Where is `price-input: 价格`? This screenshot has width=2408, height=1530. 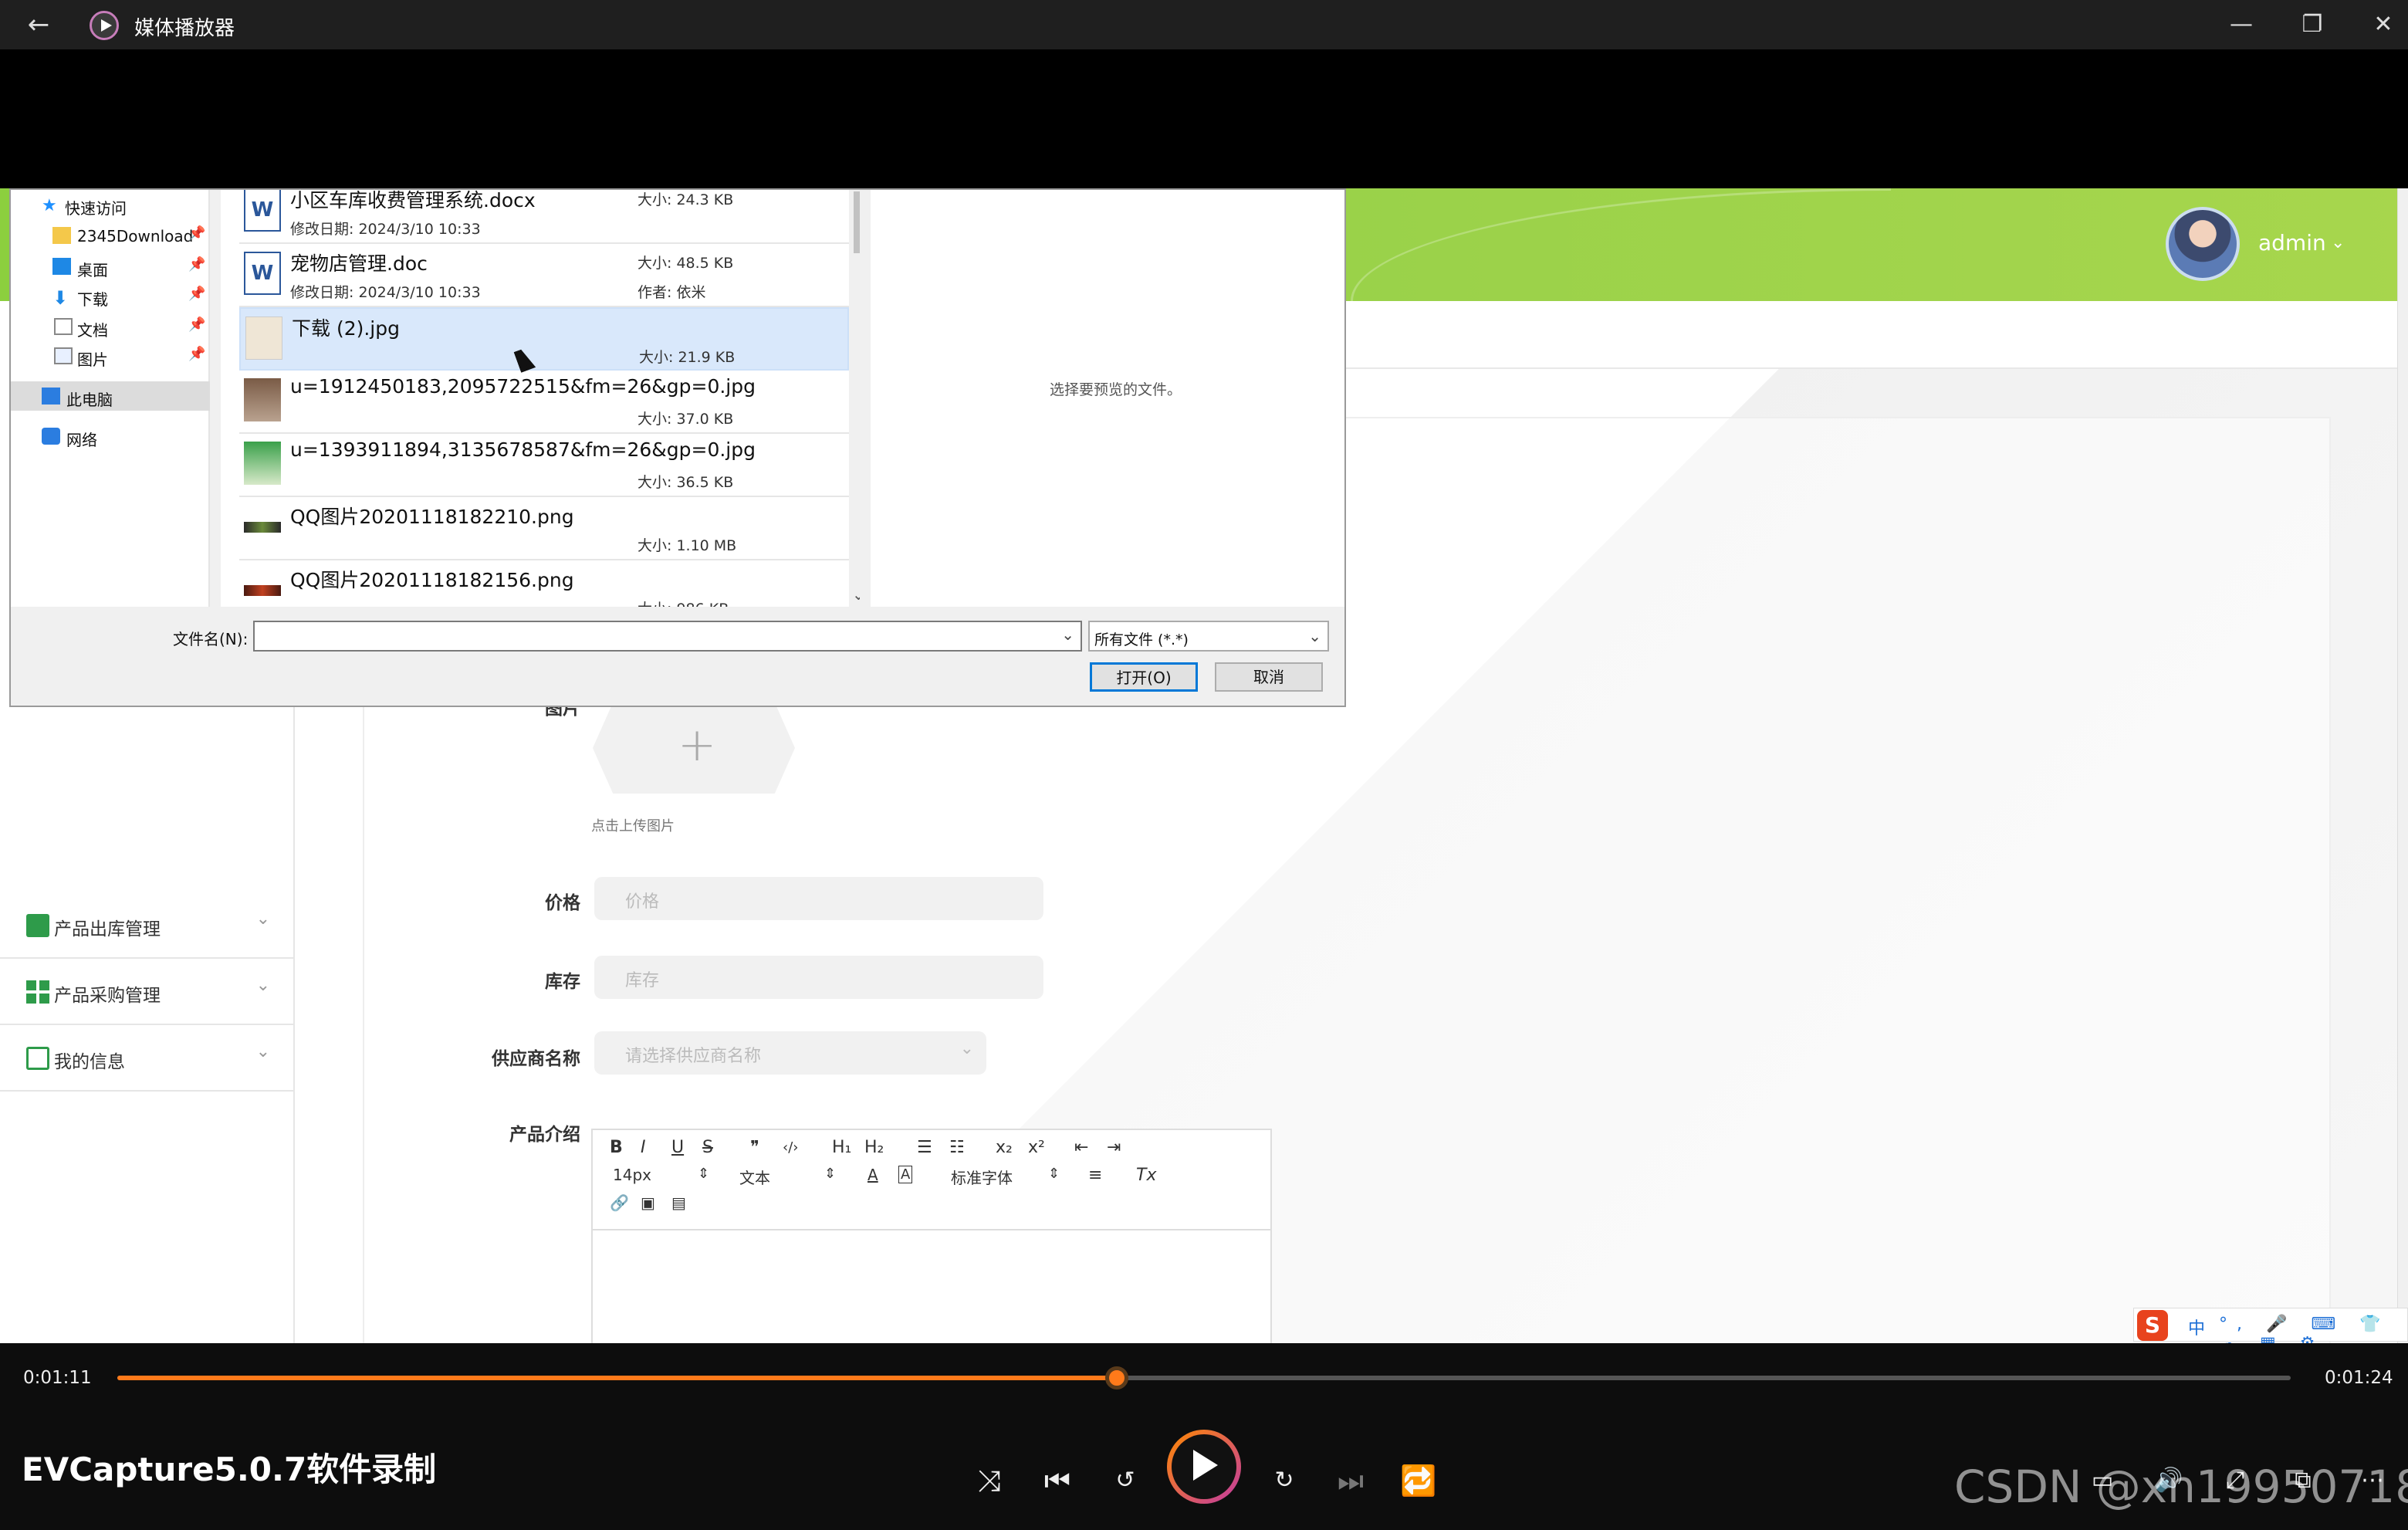 price-input: 价格 is located at coordinates (819, 898).